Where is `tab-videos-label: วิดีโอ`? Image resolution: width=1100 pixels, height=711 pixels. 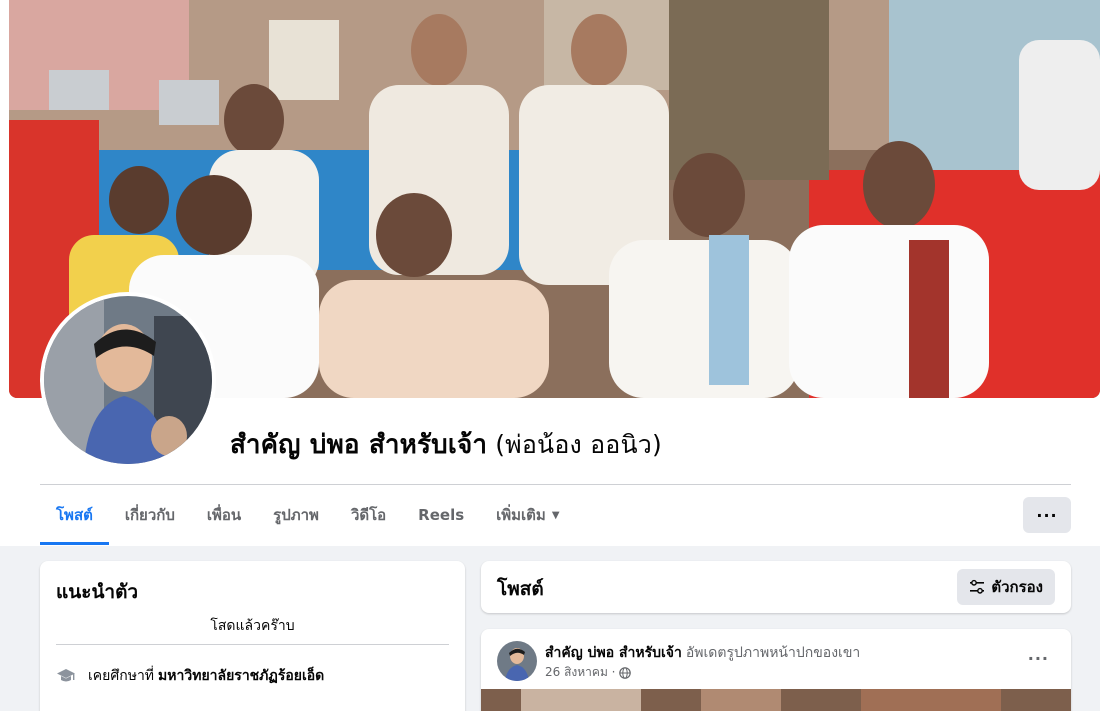 tab-videos-label: วิดีโอ is located at coordinates (368, 515).